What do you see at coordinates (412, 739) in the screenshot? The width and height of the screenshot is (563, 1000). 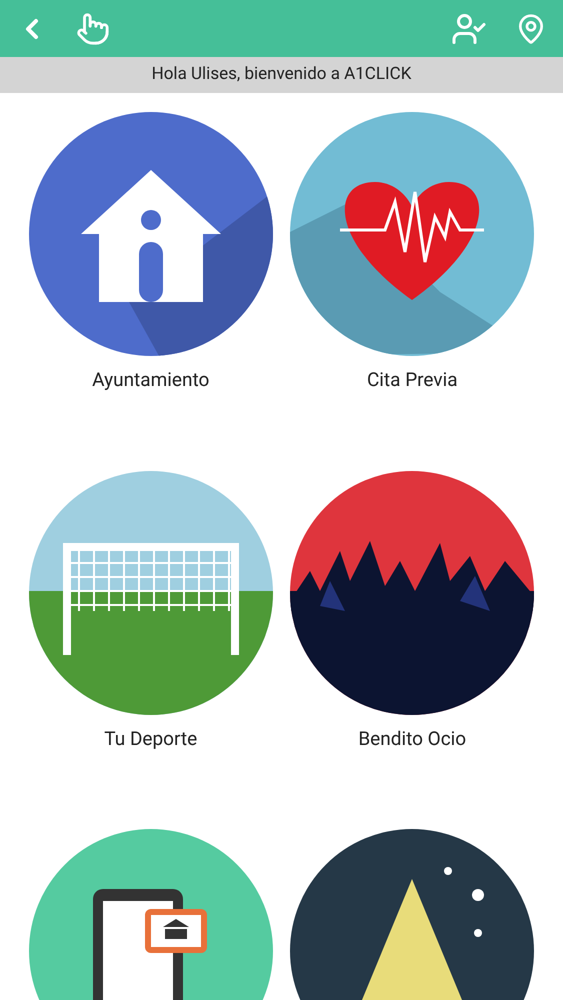 I see `tile-label: Bendito Ocio` at bounding box center [412, 739].